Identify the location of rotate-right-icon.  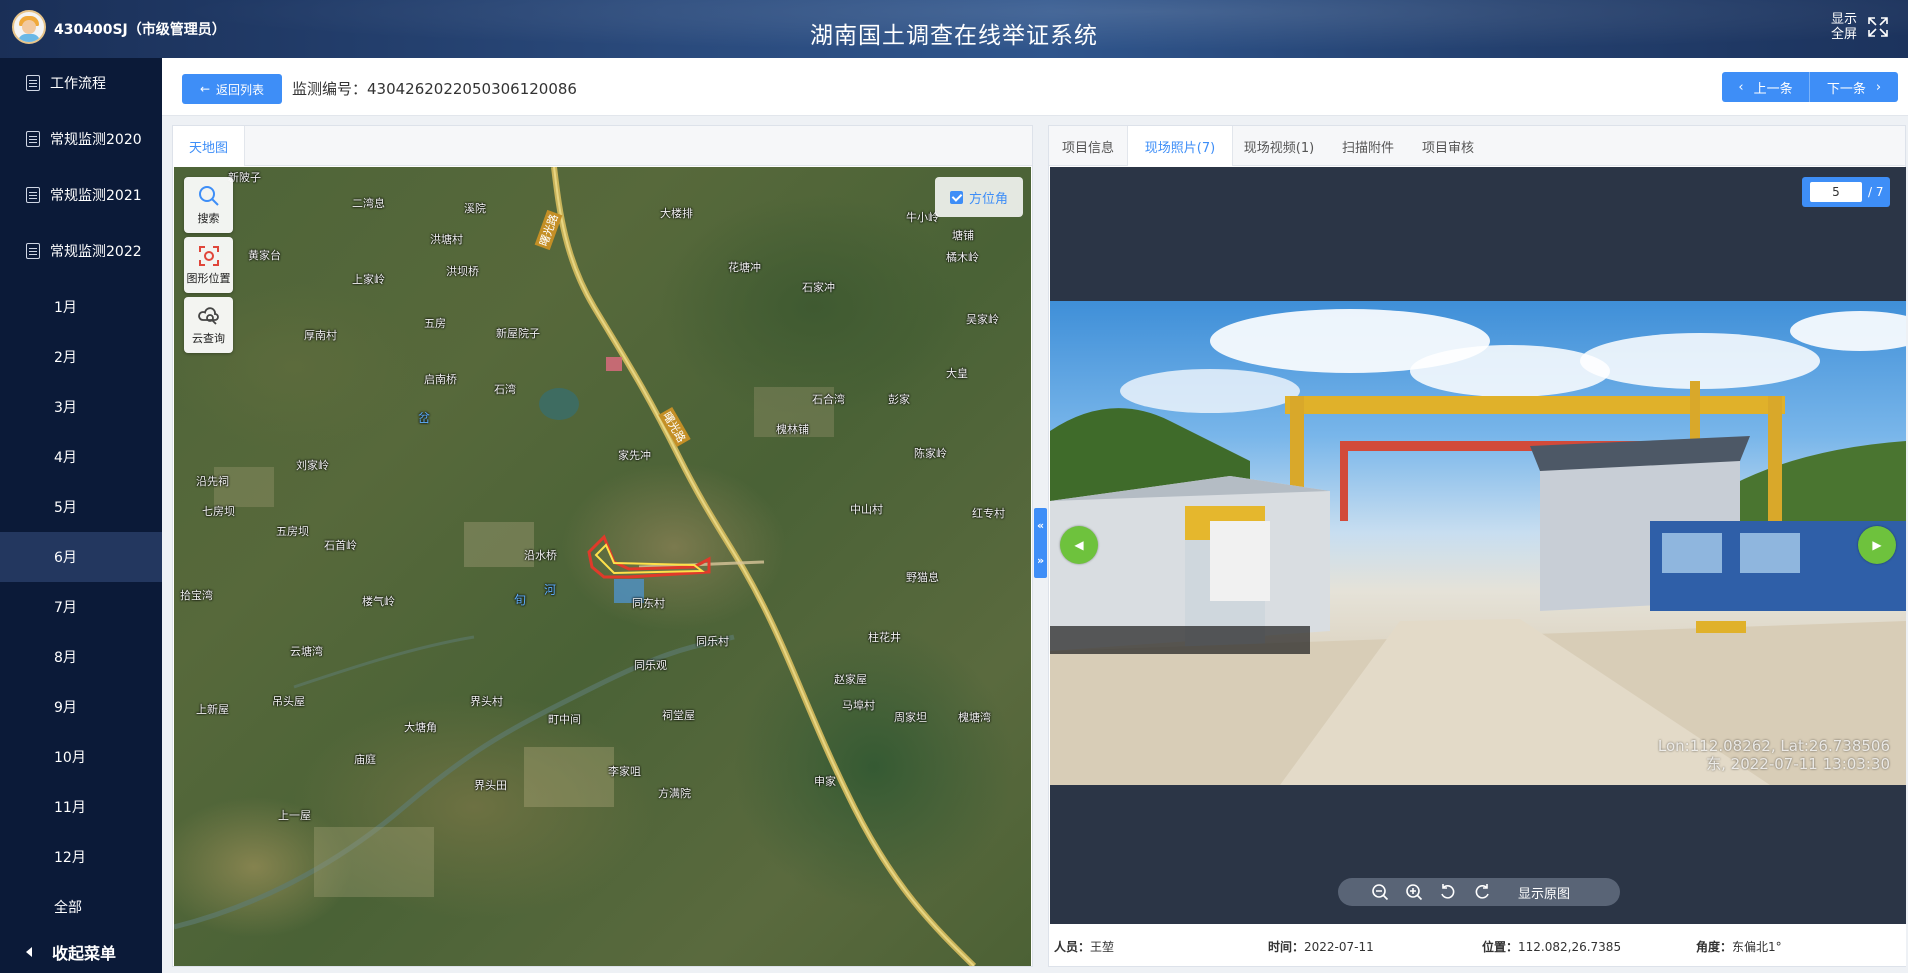
(1482, 892).